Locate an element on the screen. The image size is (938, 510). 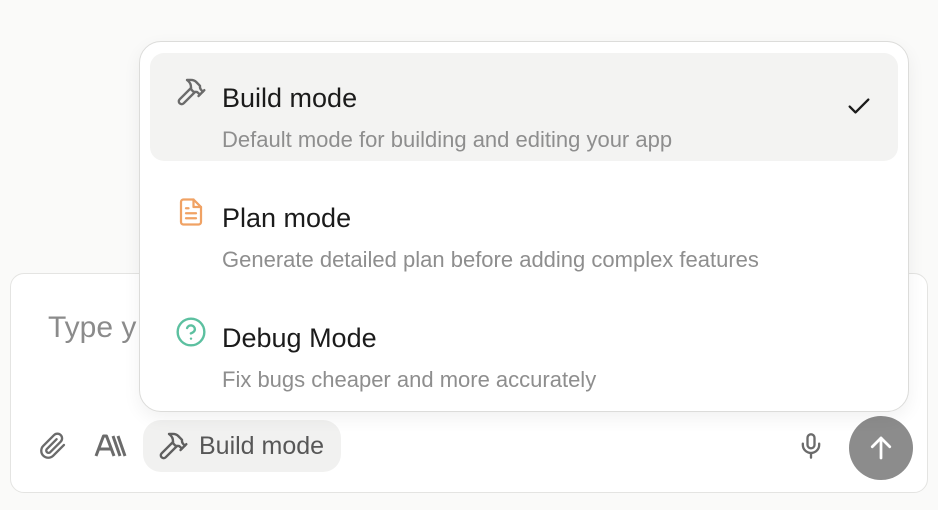
text-style-button is located at coordinates (111, 446).